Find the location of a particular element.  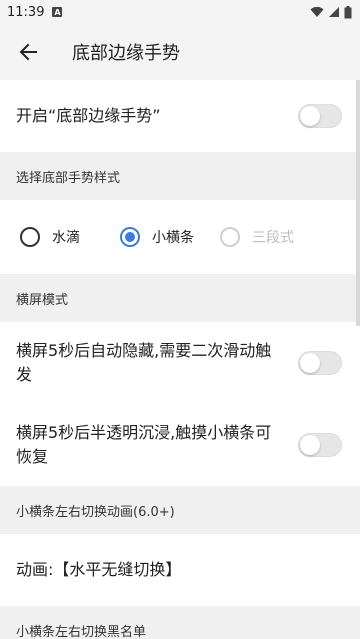

arrow-back-icon is located at coordinates (28, 52).